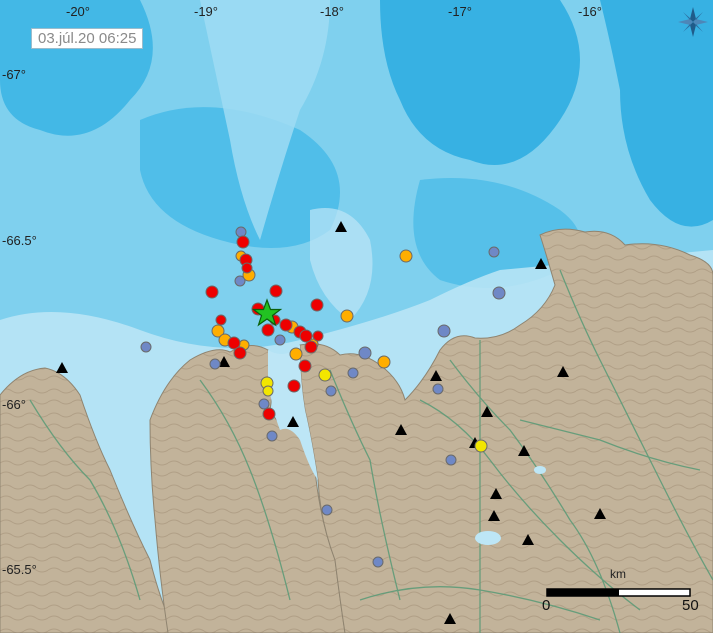 Image resolution: width=713 pixels, height=633 pixels. Describe the element at coordinates (618, 592) in the screenshot. I see `scale-bar` at that location.